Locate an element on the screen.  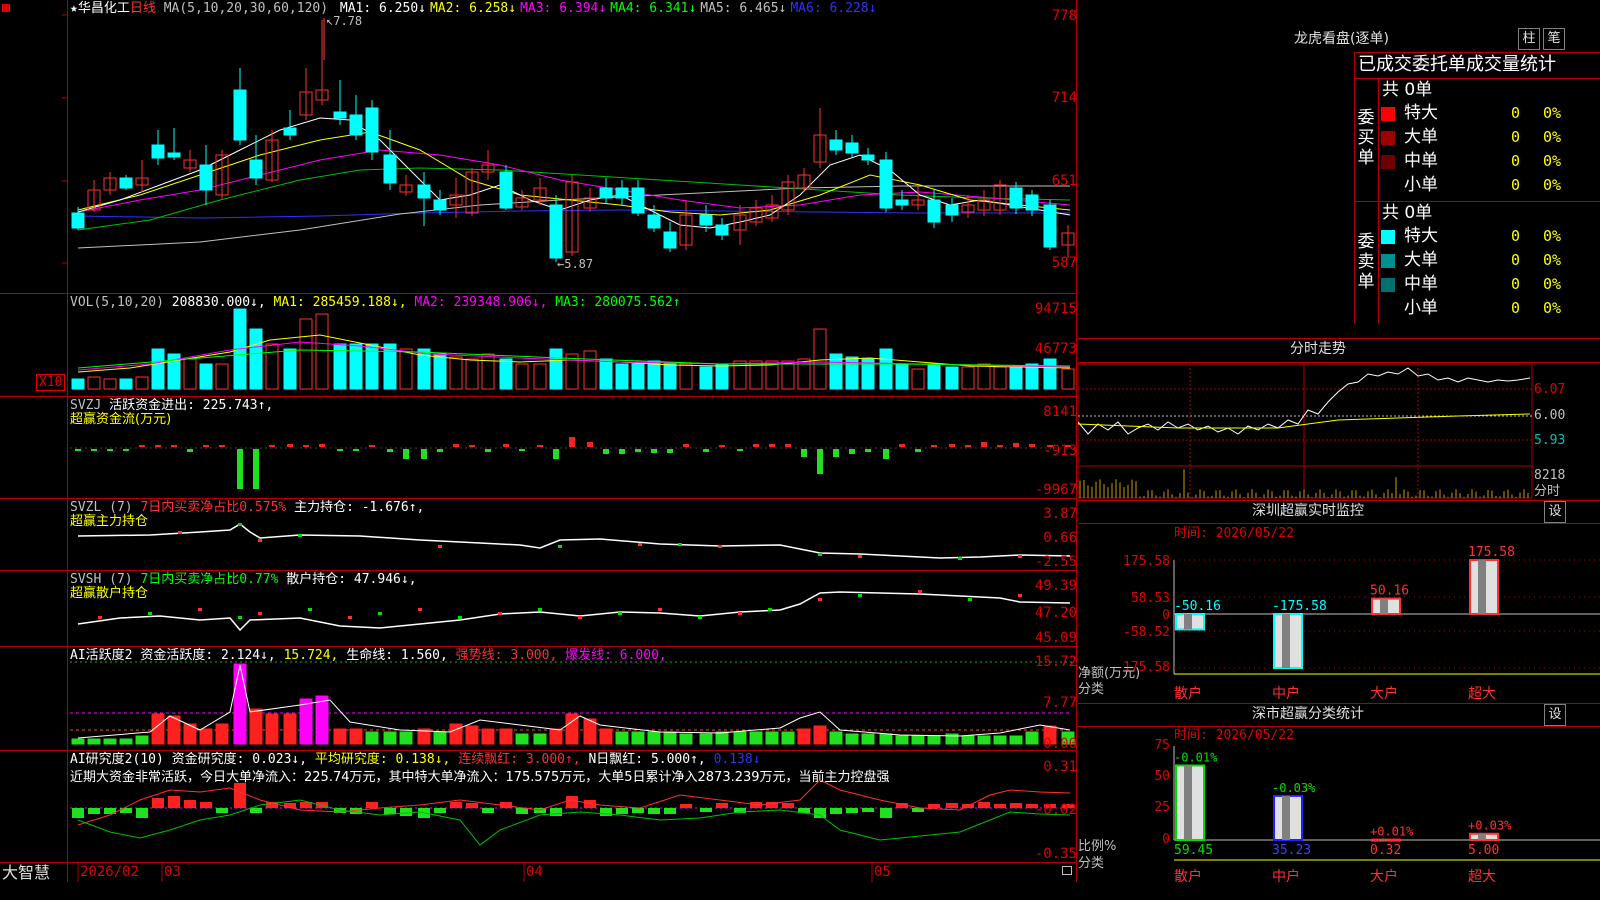
ai-research-title: AI研究度2(10) is located at coordinates (117, 759).